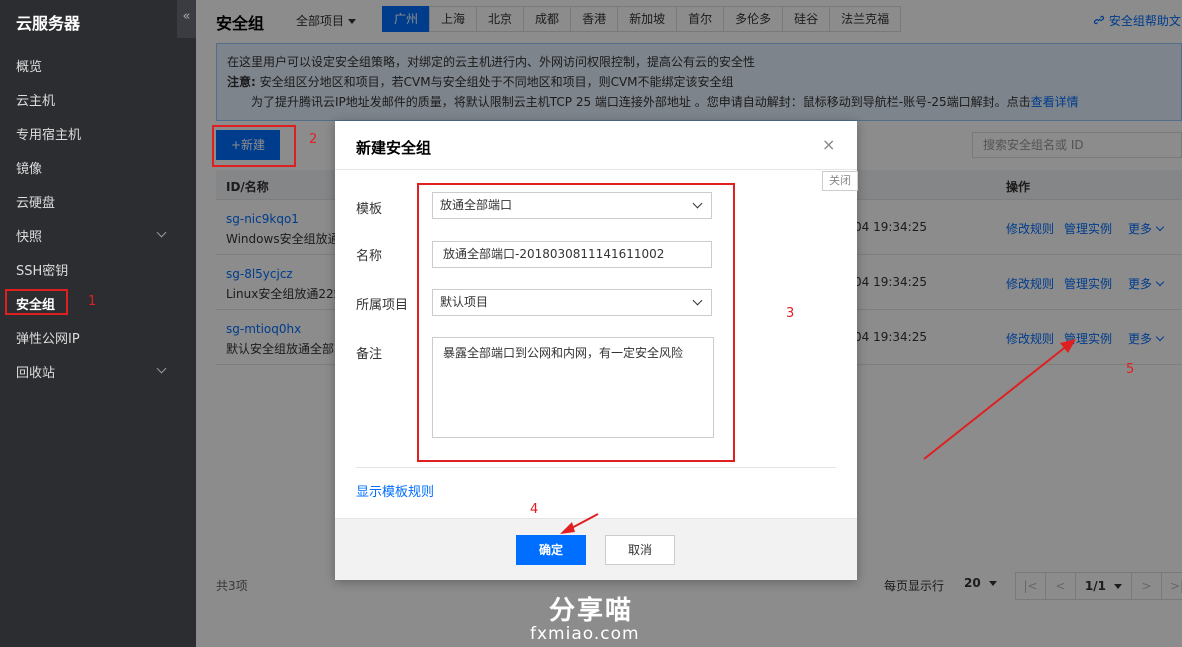  What do you see at coordinates (591, 611) in the screenshot?
I see `watermark-title: 分享喵` at bounding box center [591, 611].